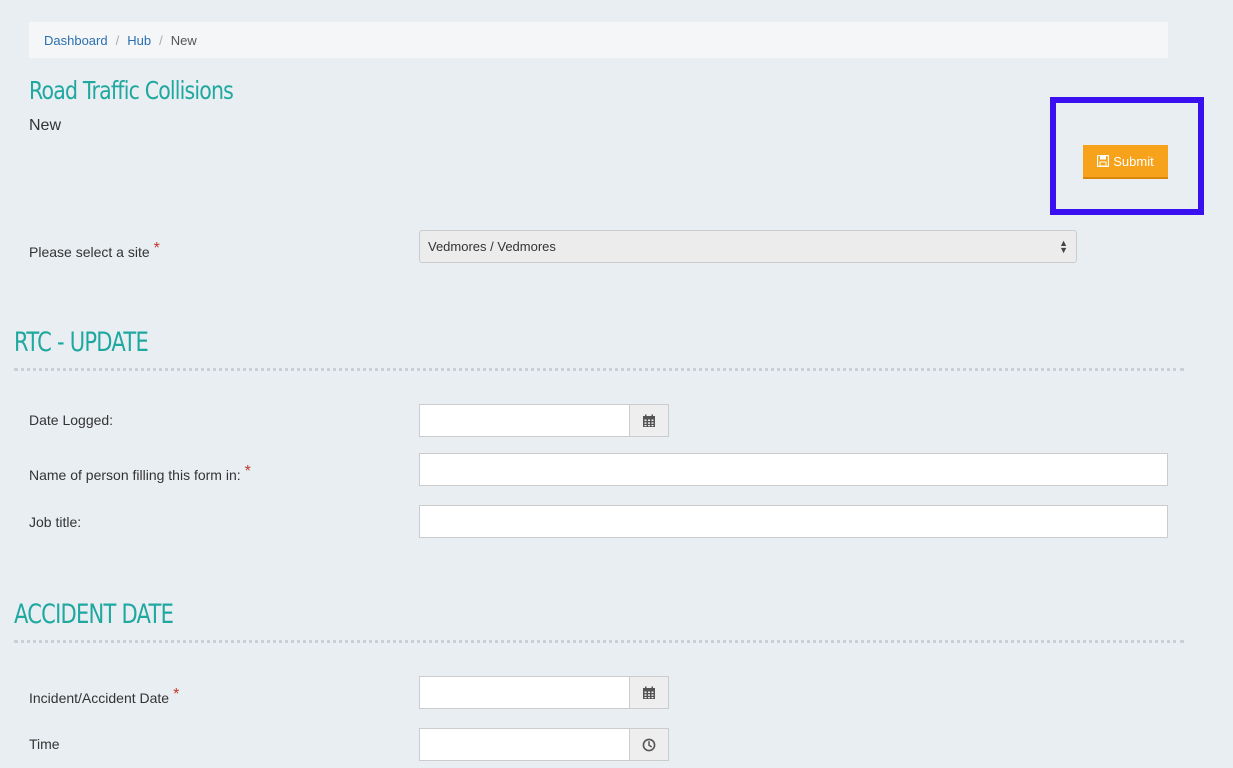 This screenshot has height=768, width=1233. What do you see at coordinates (45, 125) in the screenshot?
I see `page-subtitle: New` at bounding box center [45, 125].